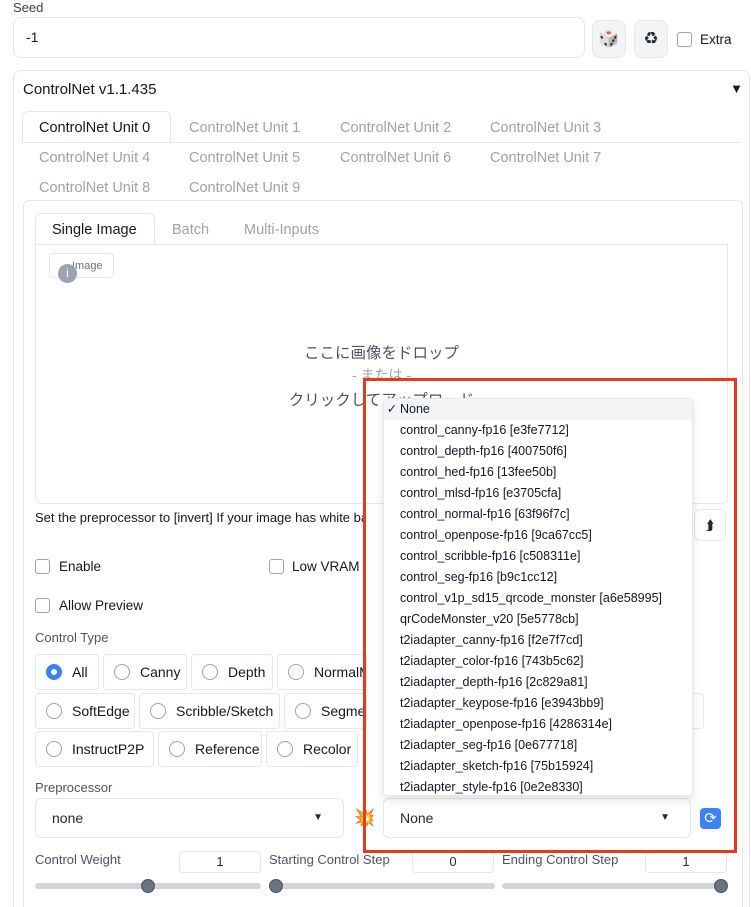 The height and width of the screenshot is (907, 751). Describe the element at coordinates (343, 711) in the screenshot. I see `control-type-segmentation-label: Segmentation` at that location.